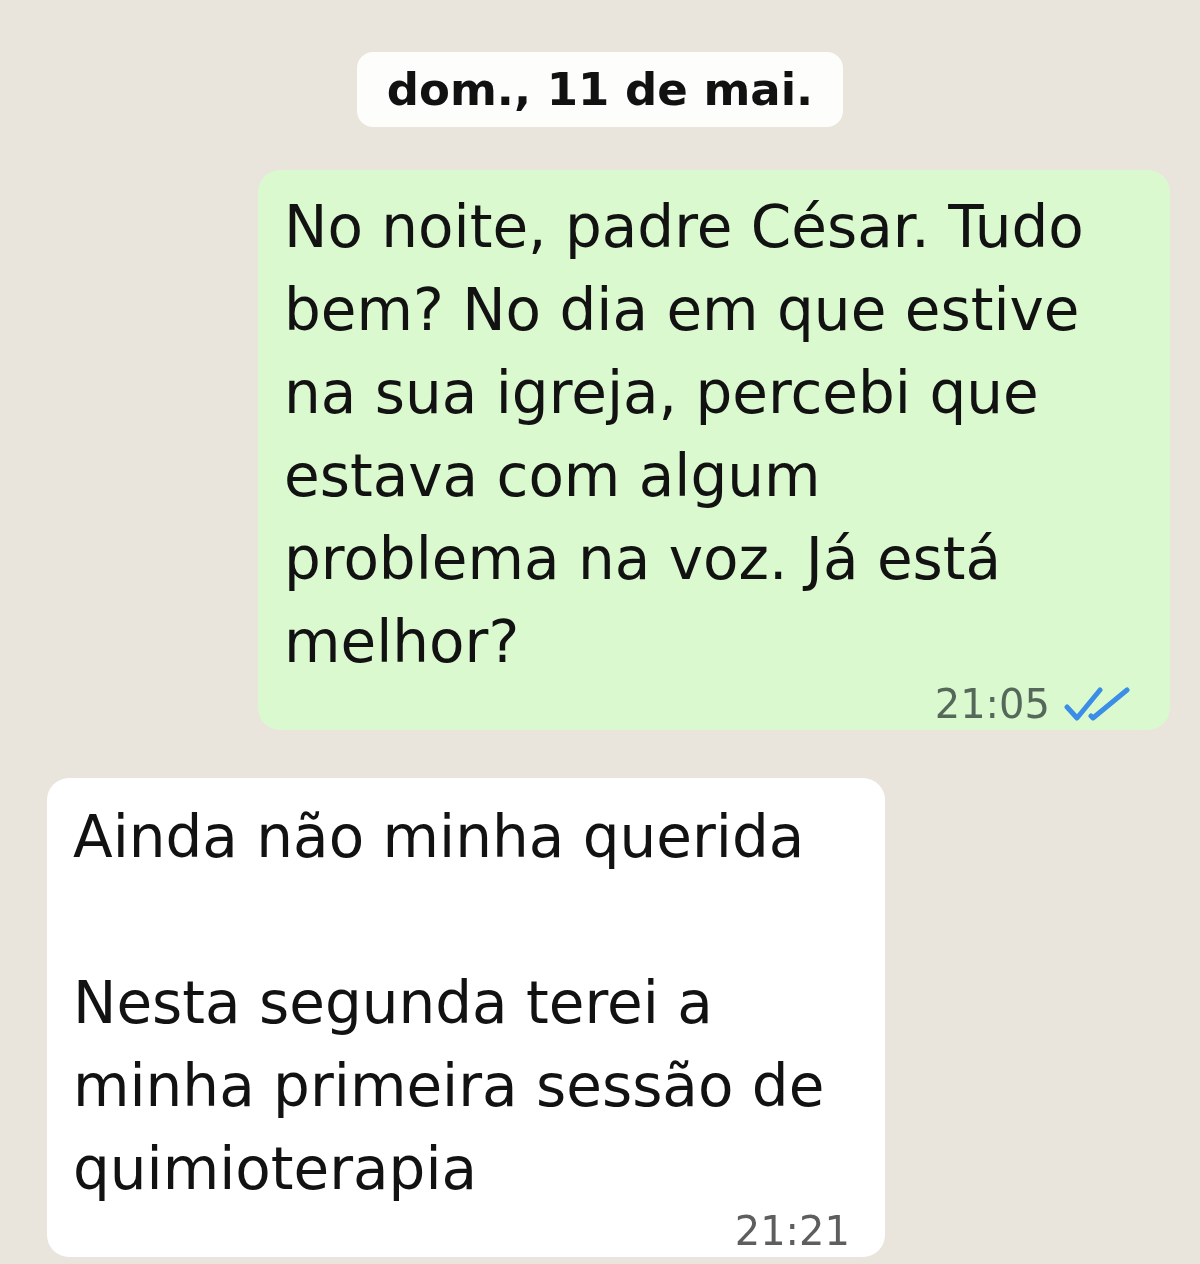 Image resolution: width=1200 pixels, height=1264 pixels. What do you see at coordinates (792, 1231) in the screenshot?
I see `message-time: 21:21` at bounding box center [792, 1231].